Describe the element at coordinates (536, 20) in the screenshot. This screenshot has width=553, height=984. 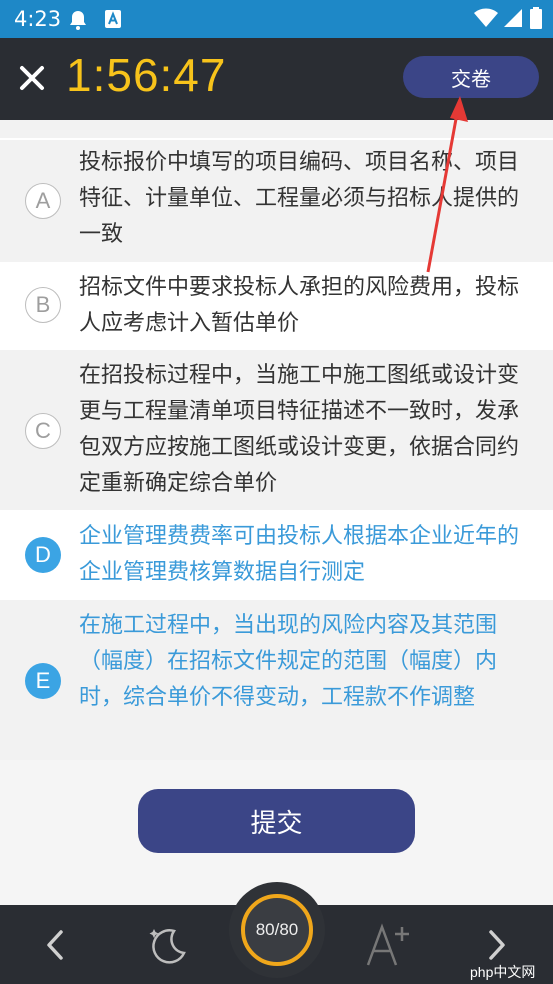
I see `battery-icon` at that location.